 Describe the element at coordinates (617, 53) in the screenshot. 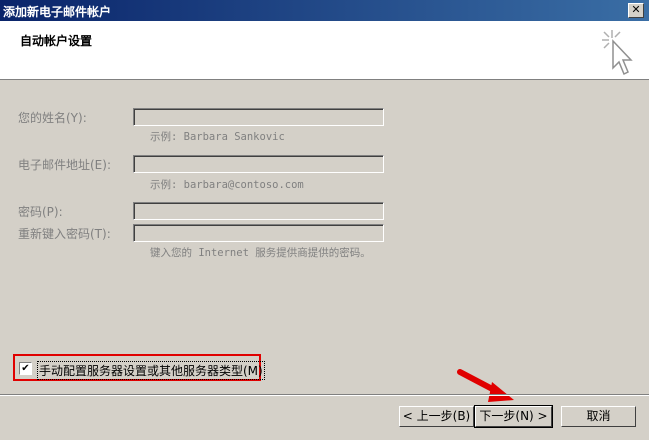

I see `cursor-sparkle-icon` at that location.